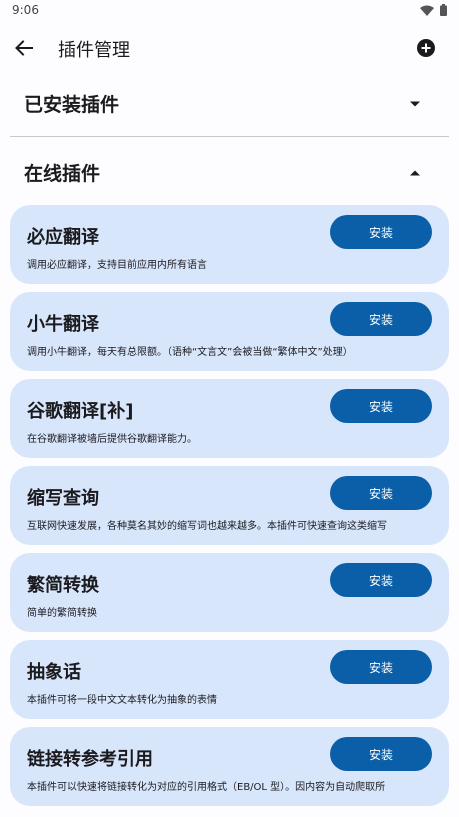 Image resolution: width=459 pixels, height=817 pixels. I want to click on online-plugins-title: 在线插件, so click(62, 174).